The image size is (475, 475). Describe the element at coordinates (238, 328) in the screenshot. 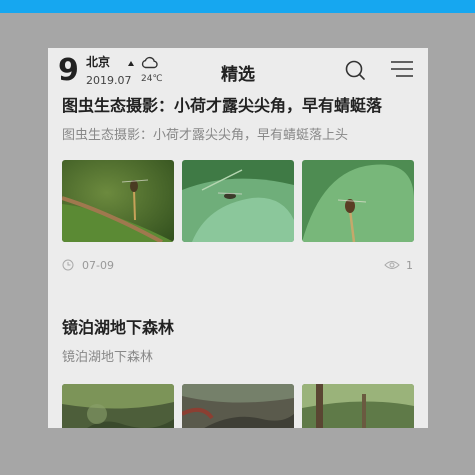

I see `article-title: 镜泊湖地下森林` at that location.